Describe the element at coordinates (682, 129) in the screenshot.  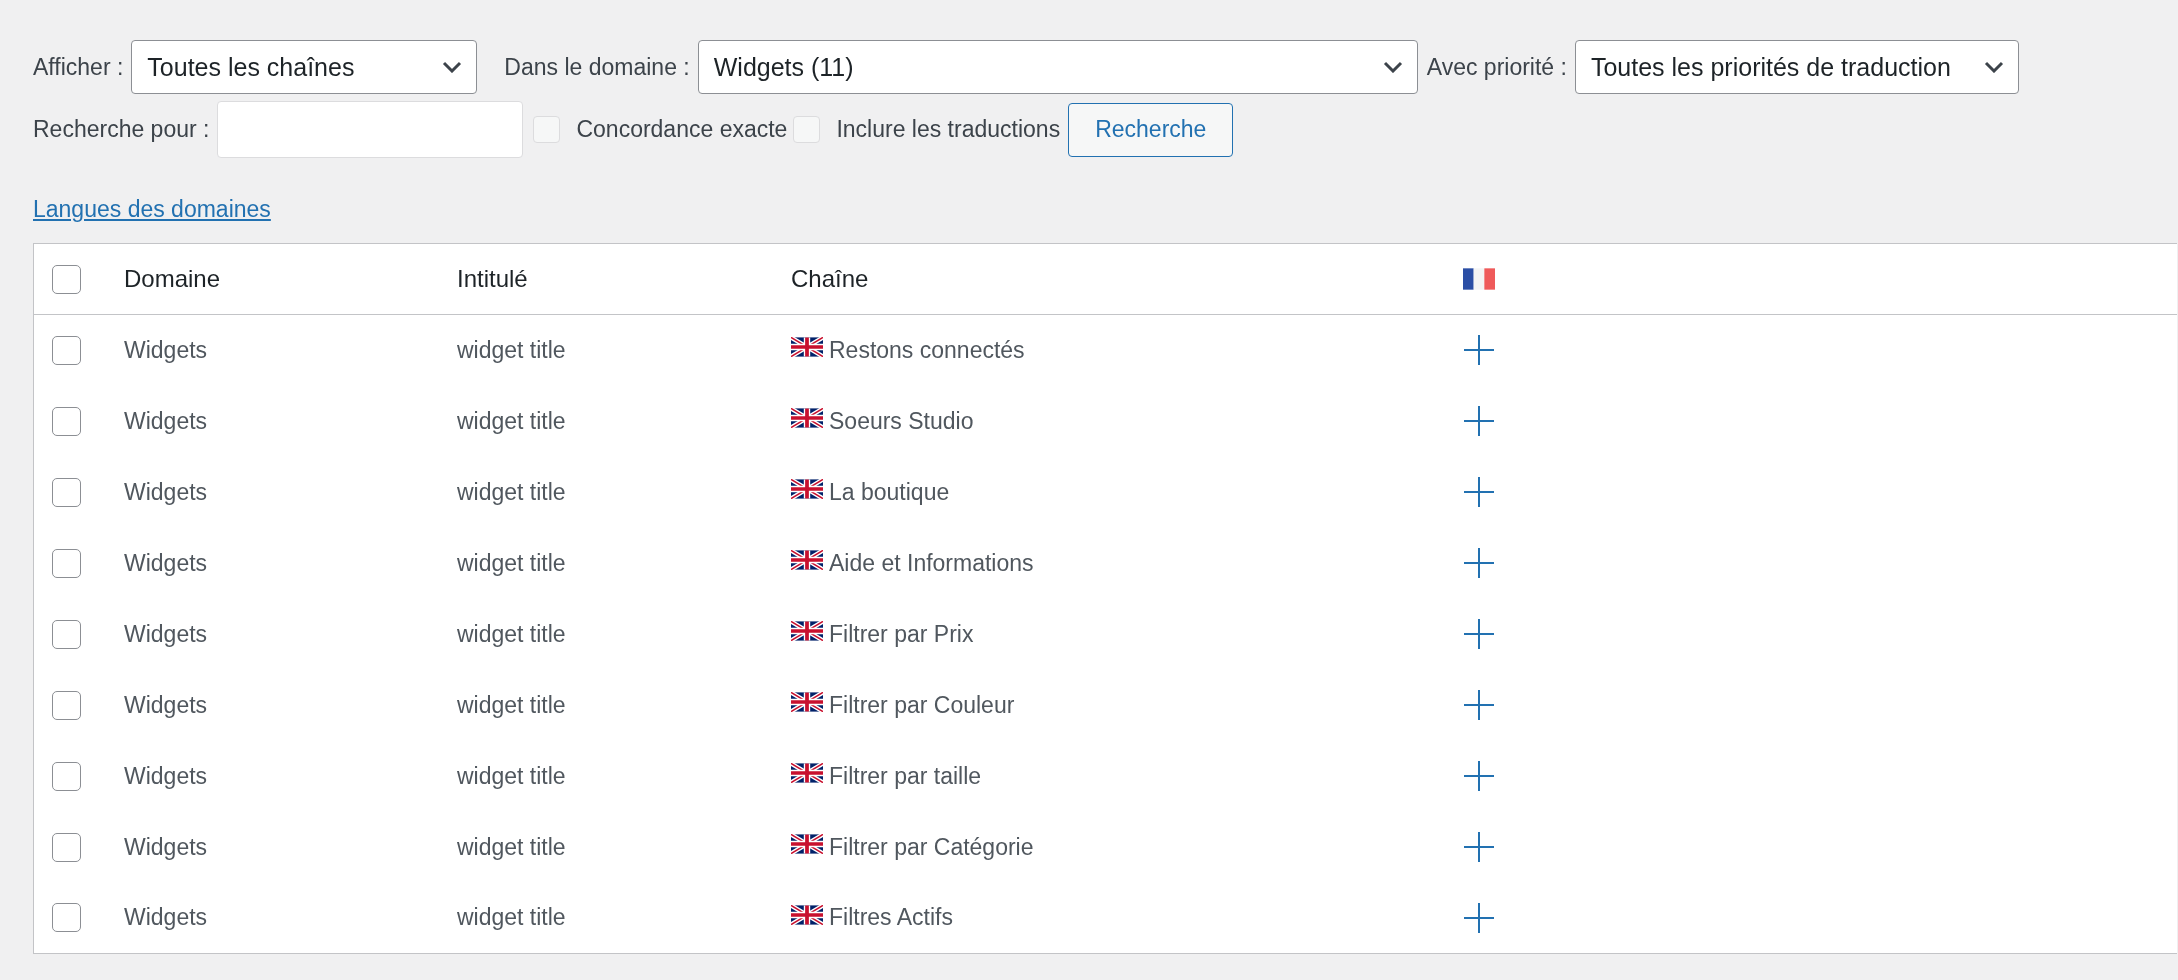
I see `exact-match-label: Concordance exacte` at that location.